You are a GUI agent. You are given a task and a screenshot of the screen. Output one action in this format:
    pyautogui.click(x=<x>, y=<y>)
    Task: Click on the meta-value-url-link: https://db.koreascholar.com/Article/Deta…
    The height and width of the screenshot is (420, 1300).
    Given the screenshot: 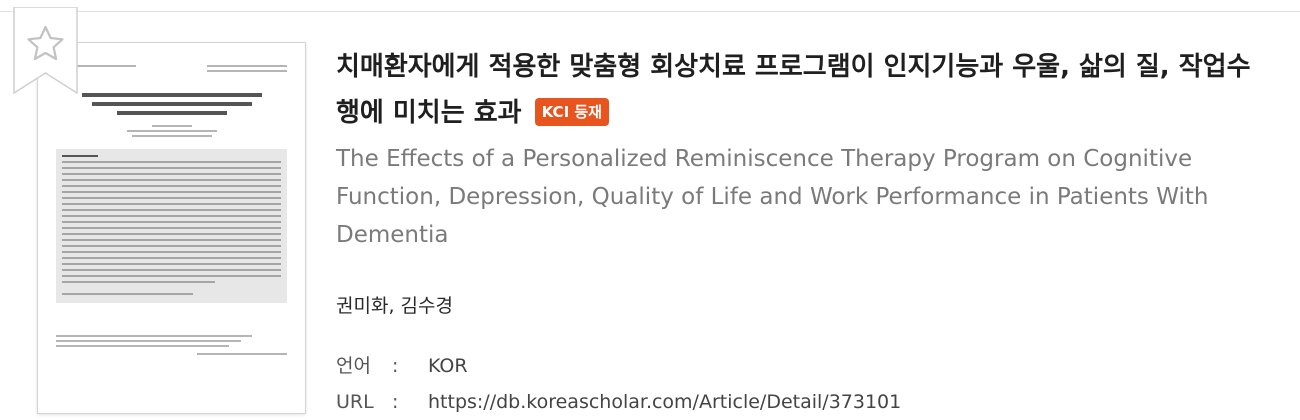 What is the action you would take?
    pyautogui.click(x=664, y=402)
    